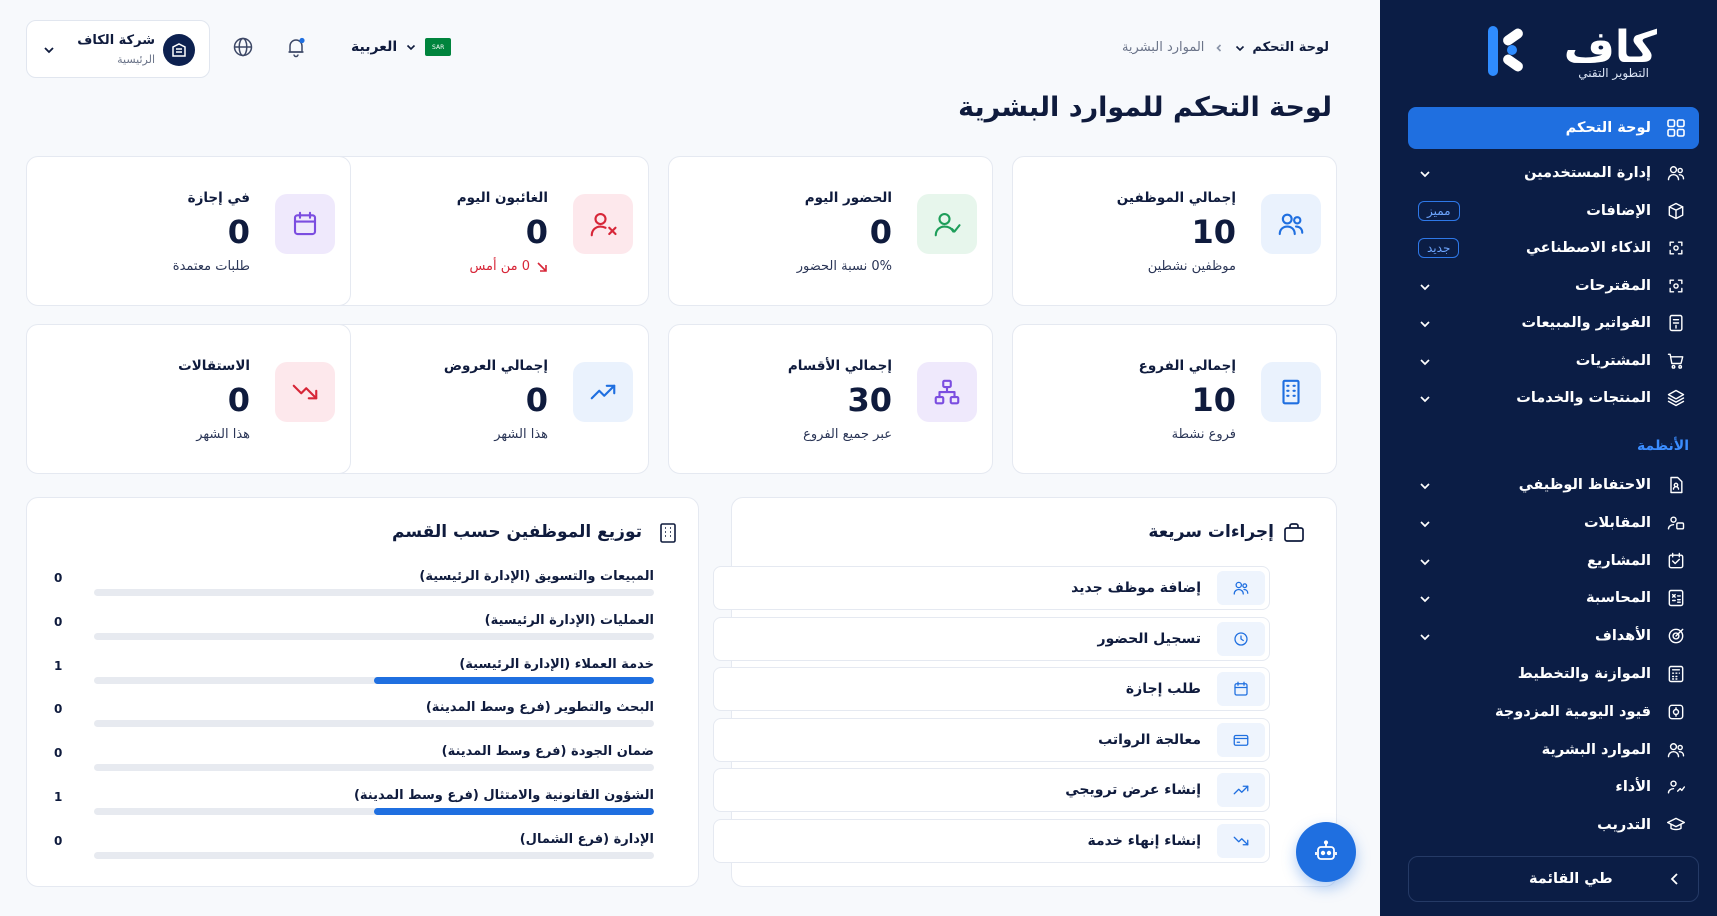  I want to click on quick-action-button: إنشاء عرض ترويجي, so click(991, 790).